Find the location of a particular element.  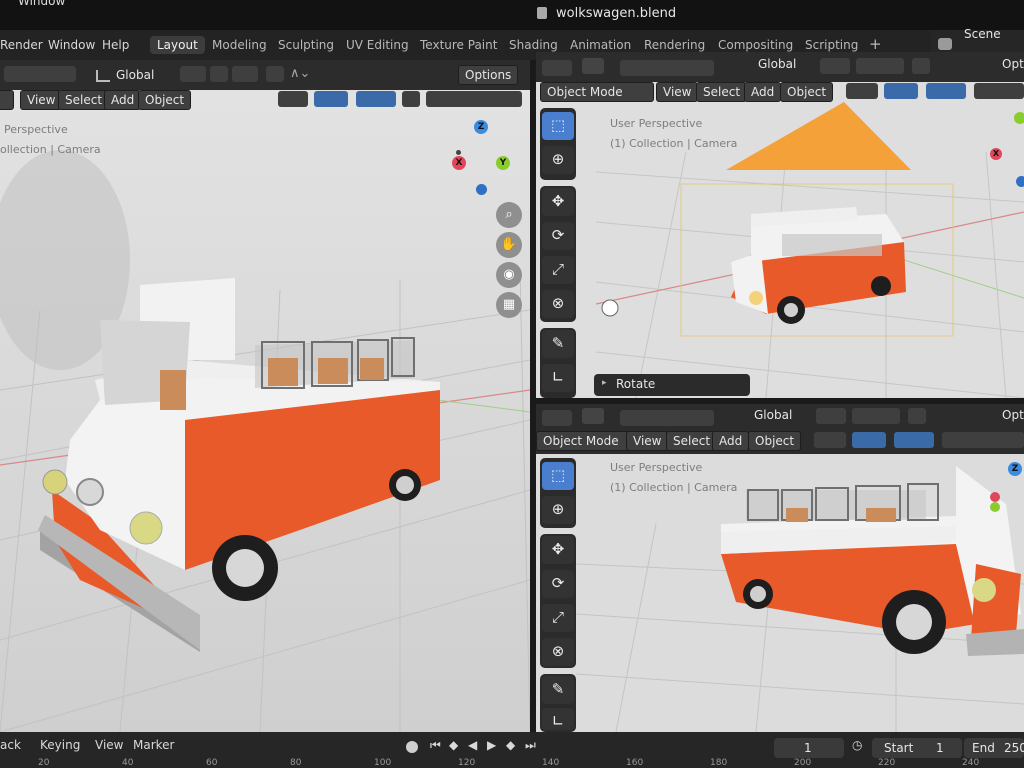

proportional-edit-icon is located at coordinates (275, 74).